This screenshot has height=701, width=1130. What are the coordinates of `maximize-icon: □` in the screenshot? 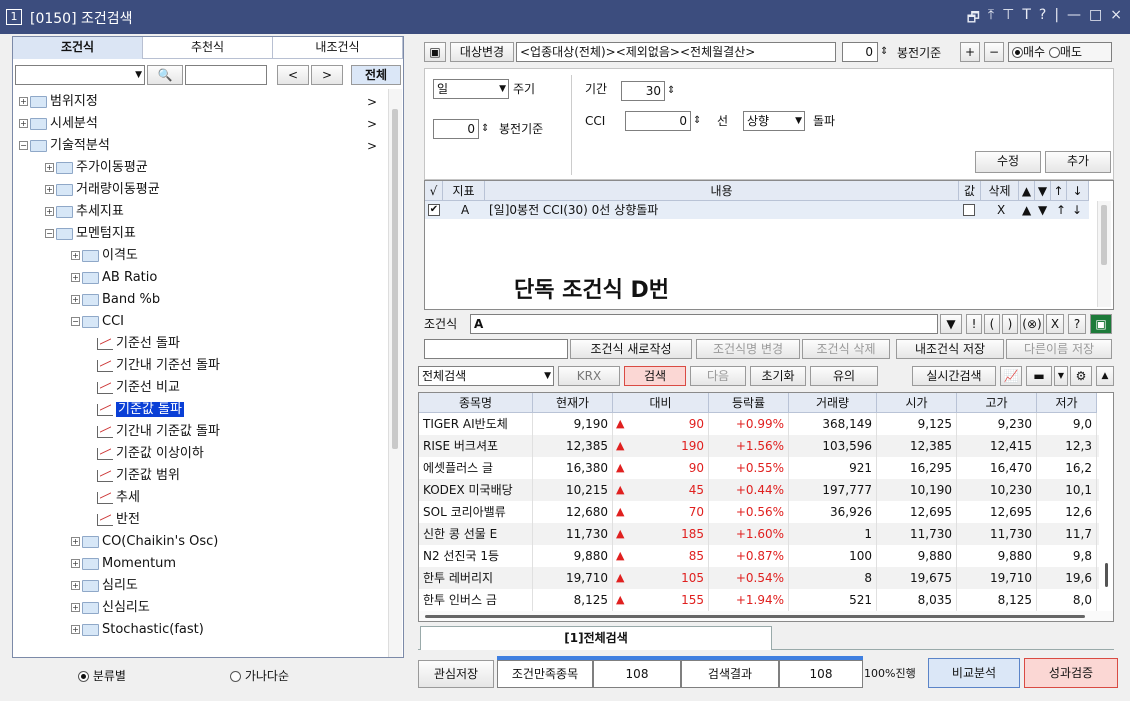 It's located at (1095, 19).